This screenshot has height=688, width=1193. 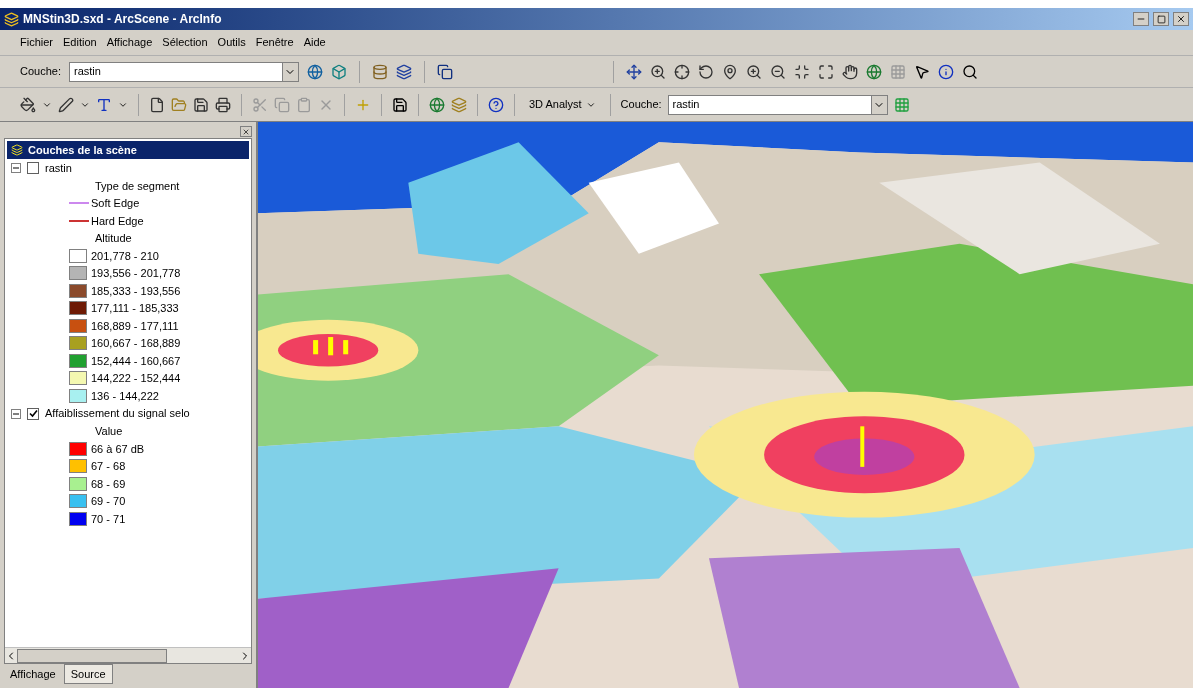 What do you see at coordinates (445, 71) in the screenshot?
I see `copy-icon` at bounding box center [445, 71].